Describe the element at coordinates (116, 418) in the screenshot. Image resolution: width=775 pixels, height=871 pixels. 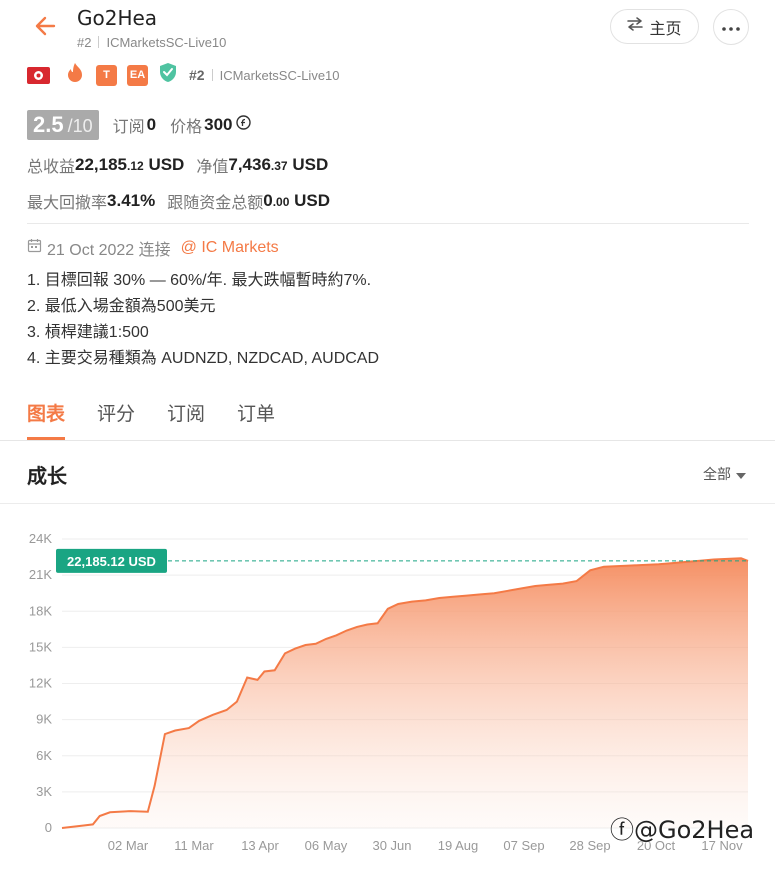
I see `tab-rating: 评分` at that location.